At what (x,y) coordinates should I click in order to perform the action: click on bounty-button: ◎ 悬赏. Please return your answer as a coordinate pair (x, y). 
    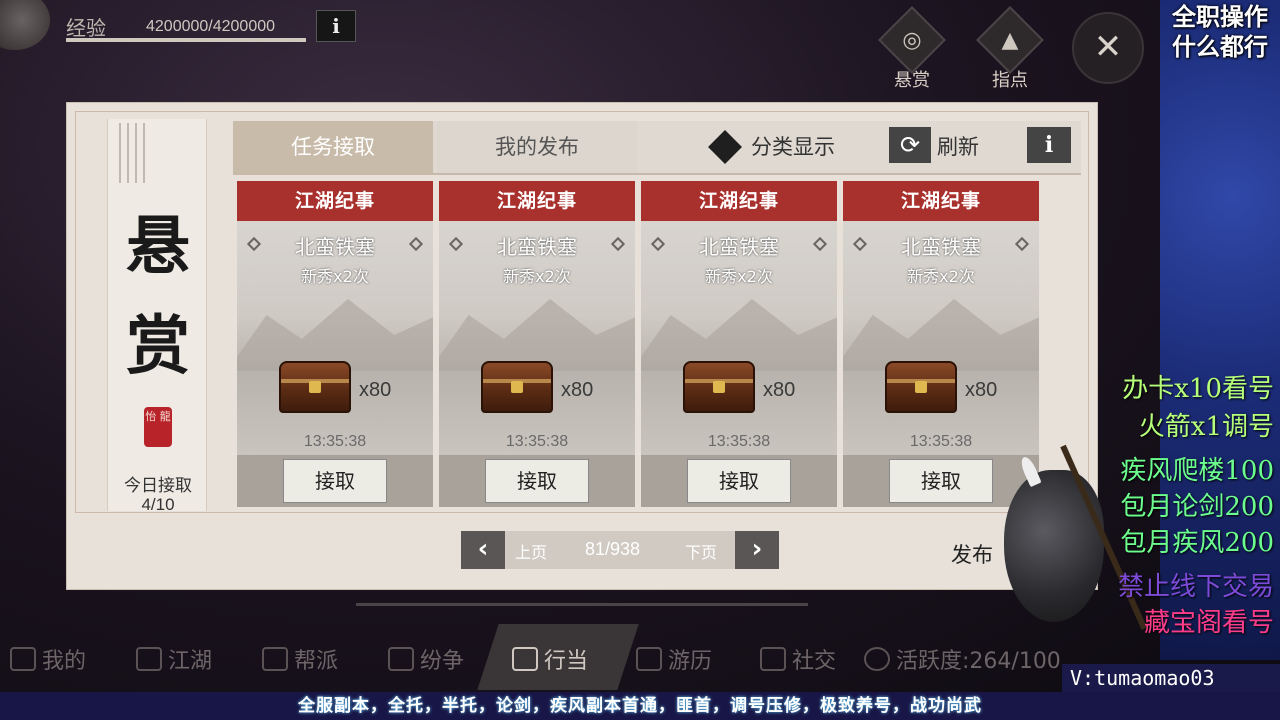
    Looking at the image, I should click on (912, 48).